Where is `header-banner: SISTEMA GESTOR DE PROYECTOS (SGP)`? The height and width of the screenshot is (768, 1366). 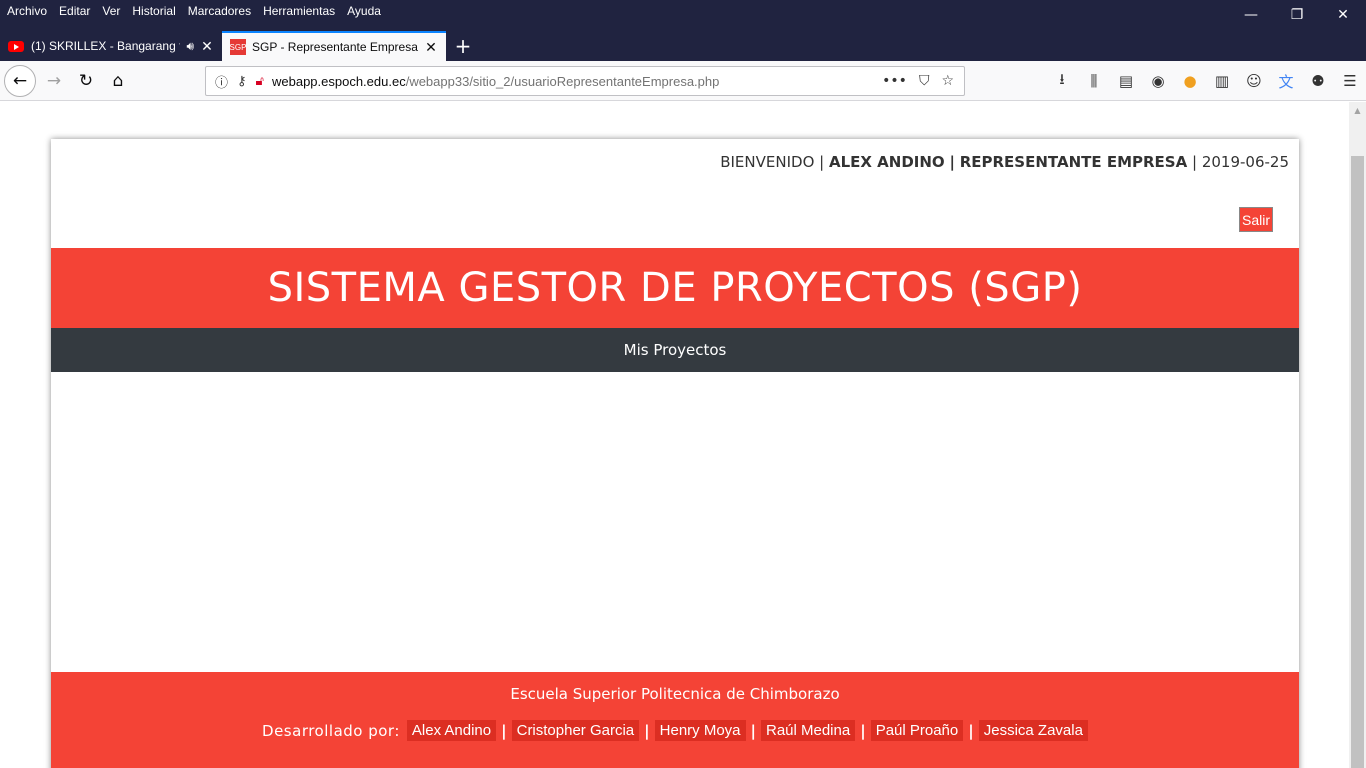
header-banner: SISTEMA GESTOR DE PROYECTOS (SGP) is located at coordinates (675, 288).